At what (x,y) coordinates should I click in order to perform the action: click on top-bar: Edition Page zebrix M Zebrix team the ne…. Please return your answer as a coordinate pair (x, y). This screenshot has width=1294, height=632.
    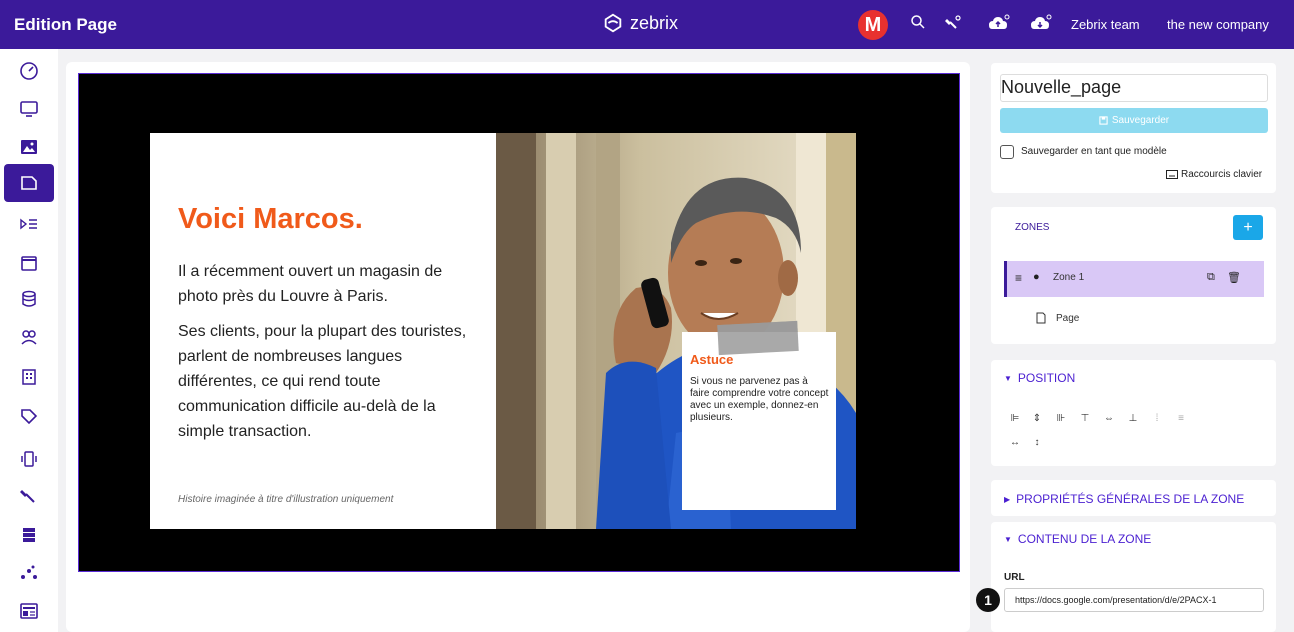
    Looking at the image, I should click on (647, 24).